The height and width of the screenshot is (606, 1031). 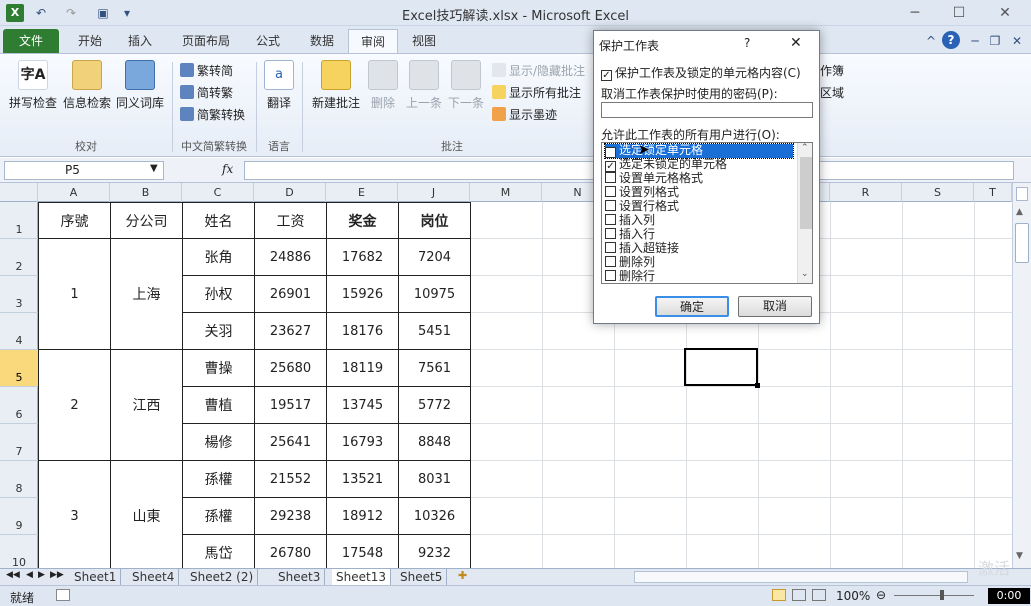 I want to click on permission-item: 插入超链接, so click(x=699, y=249).